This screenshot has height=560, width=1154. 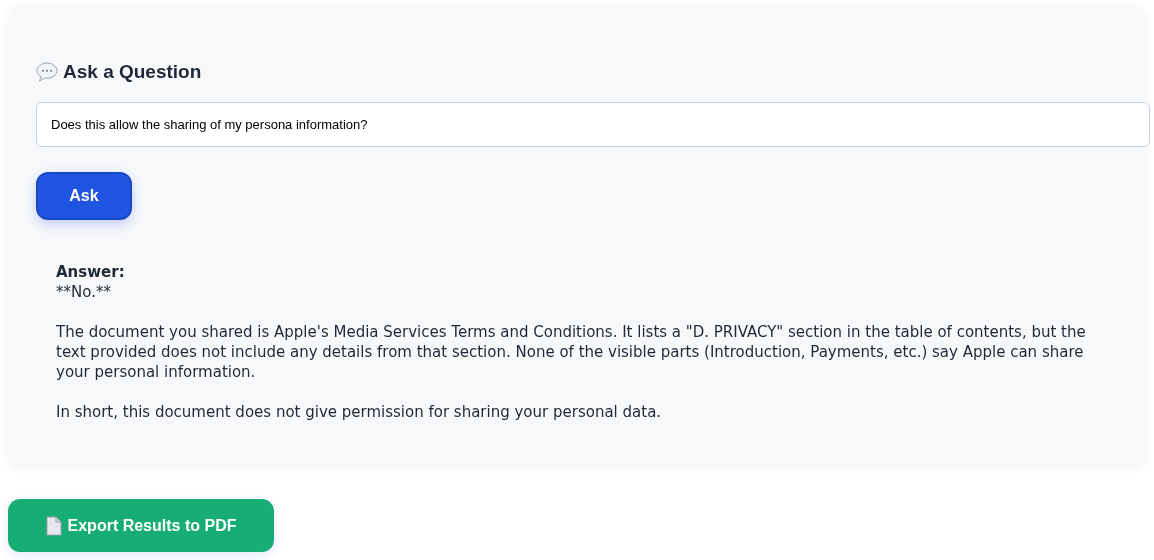 I want to click on document-icon, so click(x=53, y=525).